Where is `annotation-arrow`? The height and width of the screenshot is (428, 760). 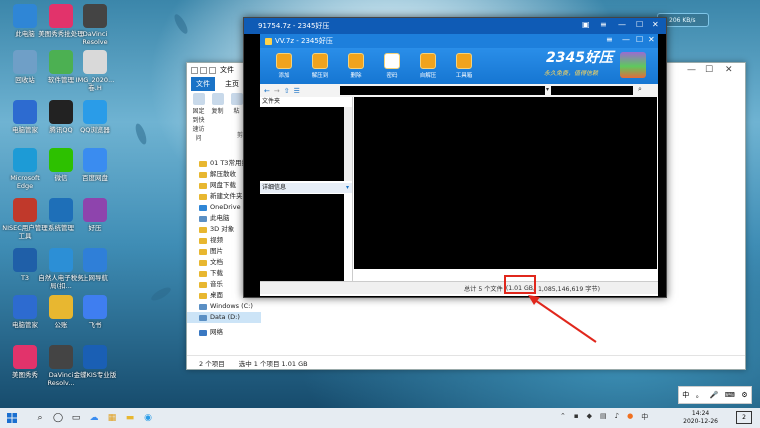 annotation-arrow is located at coordinates (562, 319).